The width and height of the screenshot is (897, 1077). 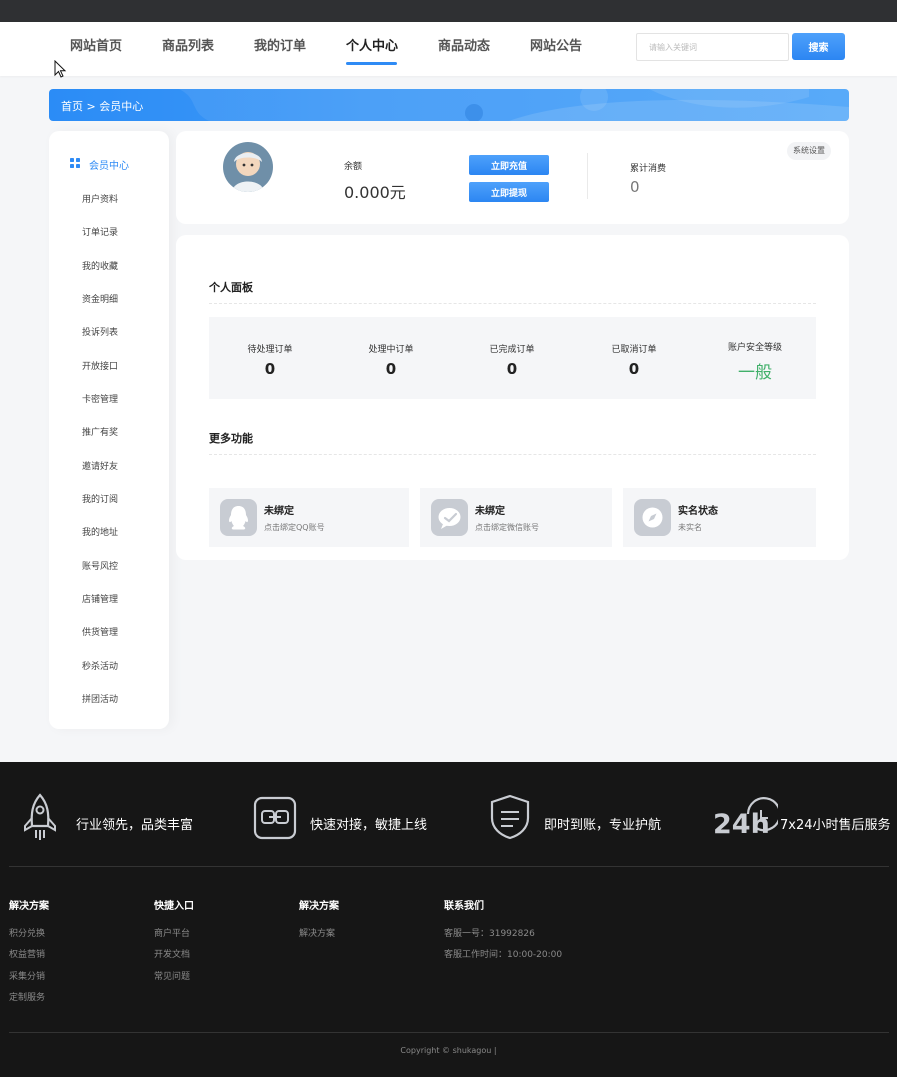 I want to click on search-input, so click(x=712, y=47).